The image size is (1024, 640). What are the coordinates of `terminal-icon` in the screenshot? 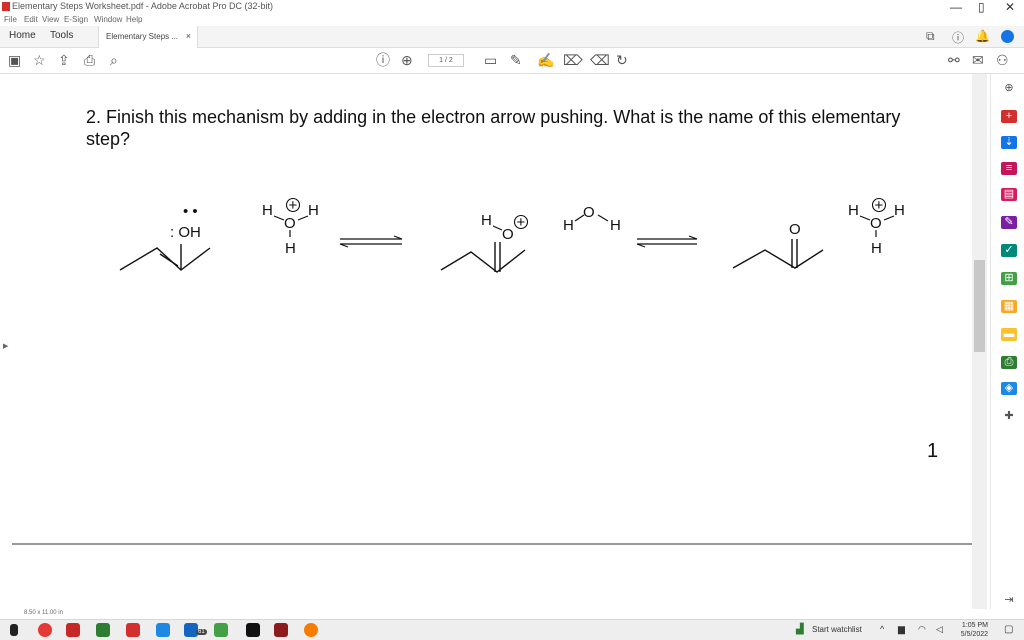 It's located at (253, 630).